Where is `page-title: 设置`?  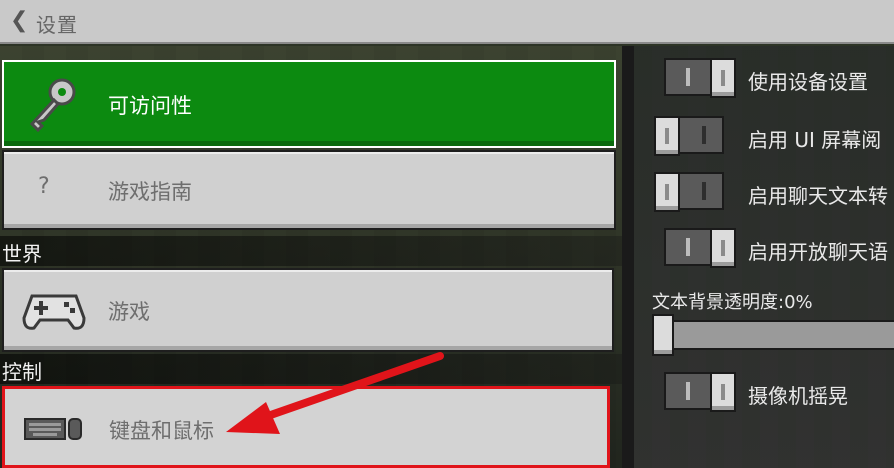 page-title: 设置 is located at coordinates (57, 25).